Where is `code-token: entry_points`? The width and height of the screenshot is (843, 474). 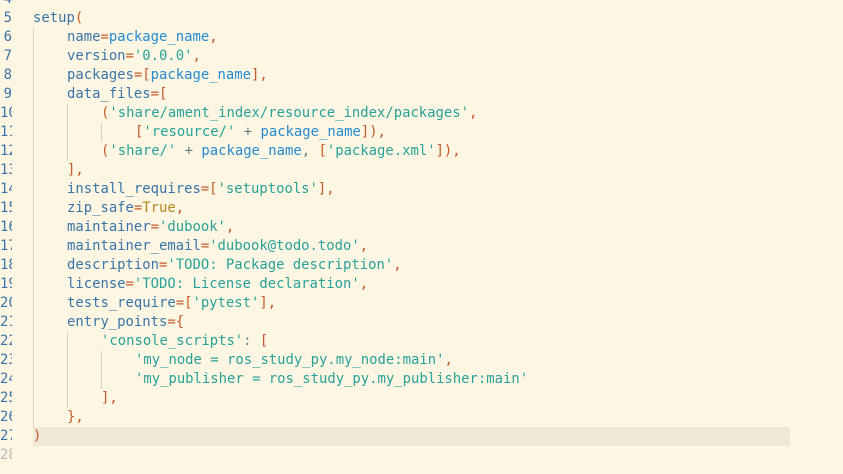 code-token: entry_points is located at coordinates (117, 322).